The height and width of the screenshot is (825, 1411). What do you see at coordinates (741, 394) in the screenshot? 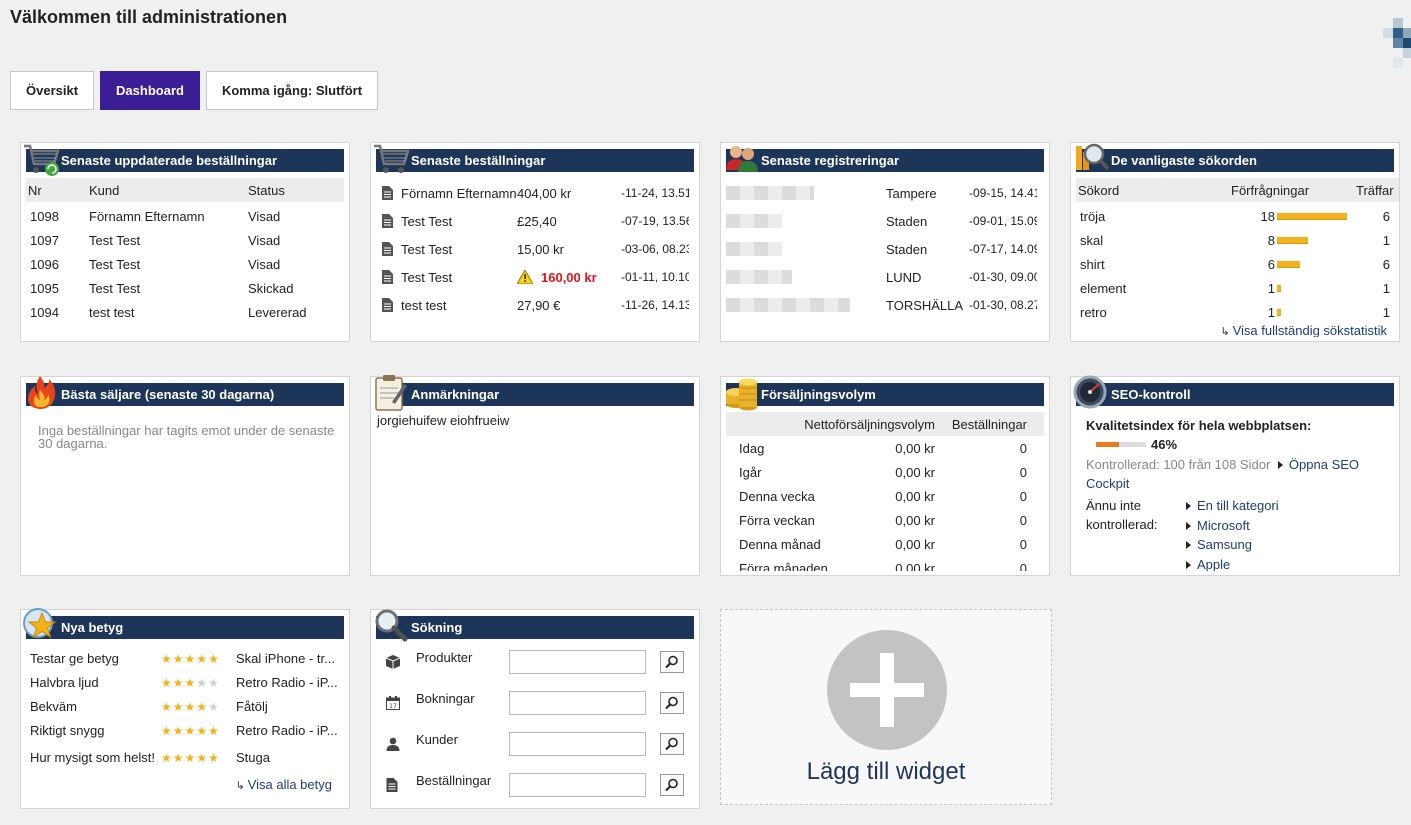
I see `coins-icon` at bounding box center [741, 394].